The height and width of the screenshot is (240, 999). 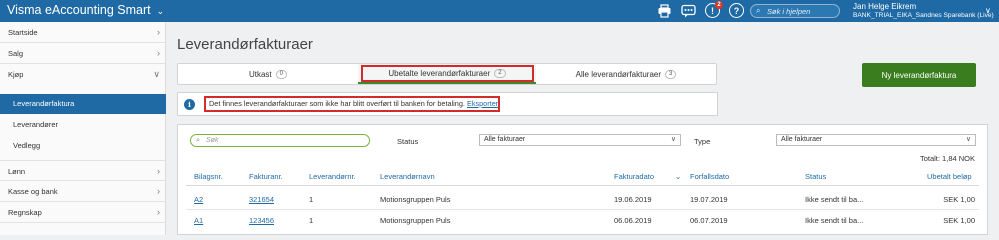 I want to click on status-filter-select: Alle fakturaer ∨, so click(x=580, y=140).